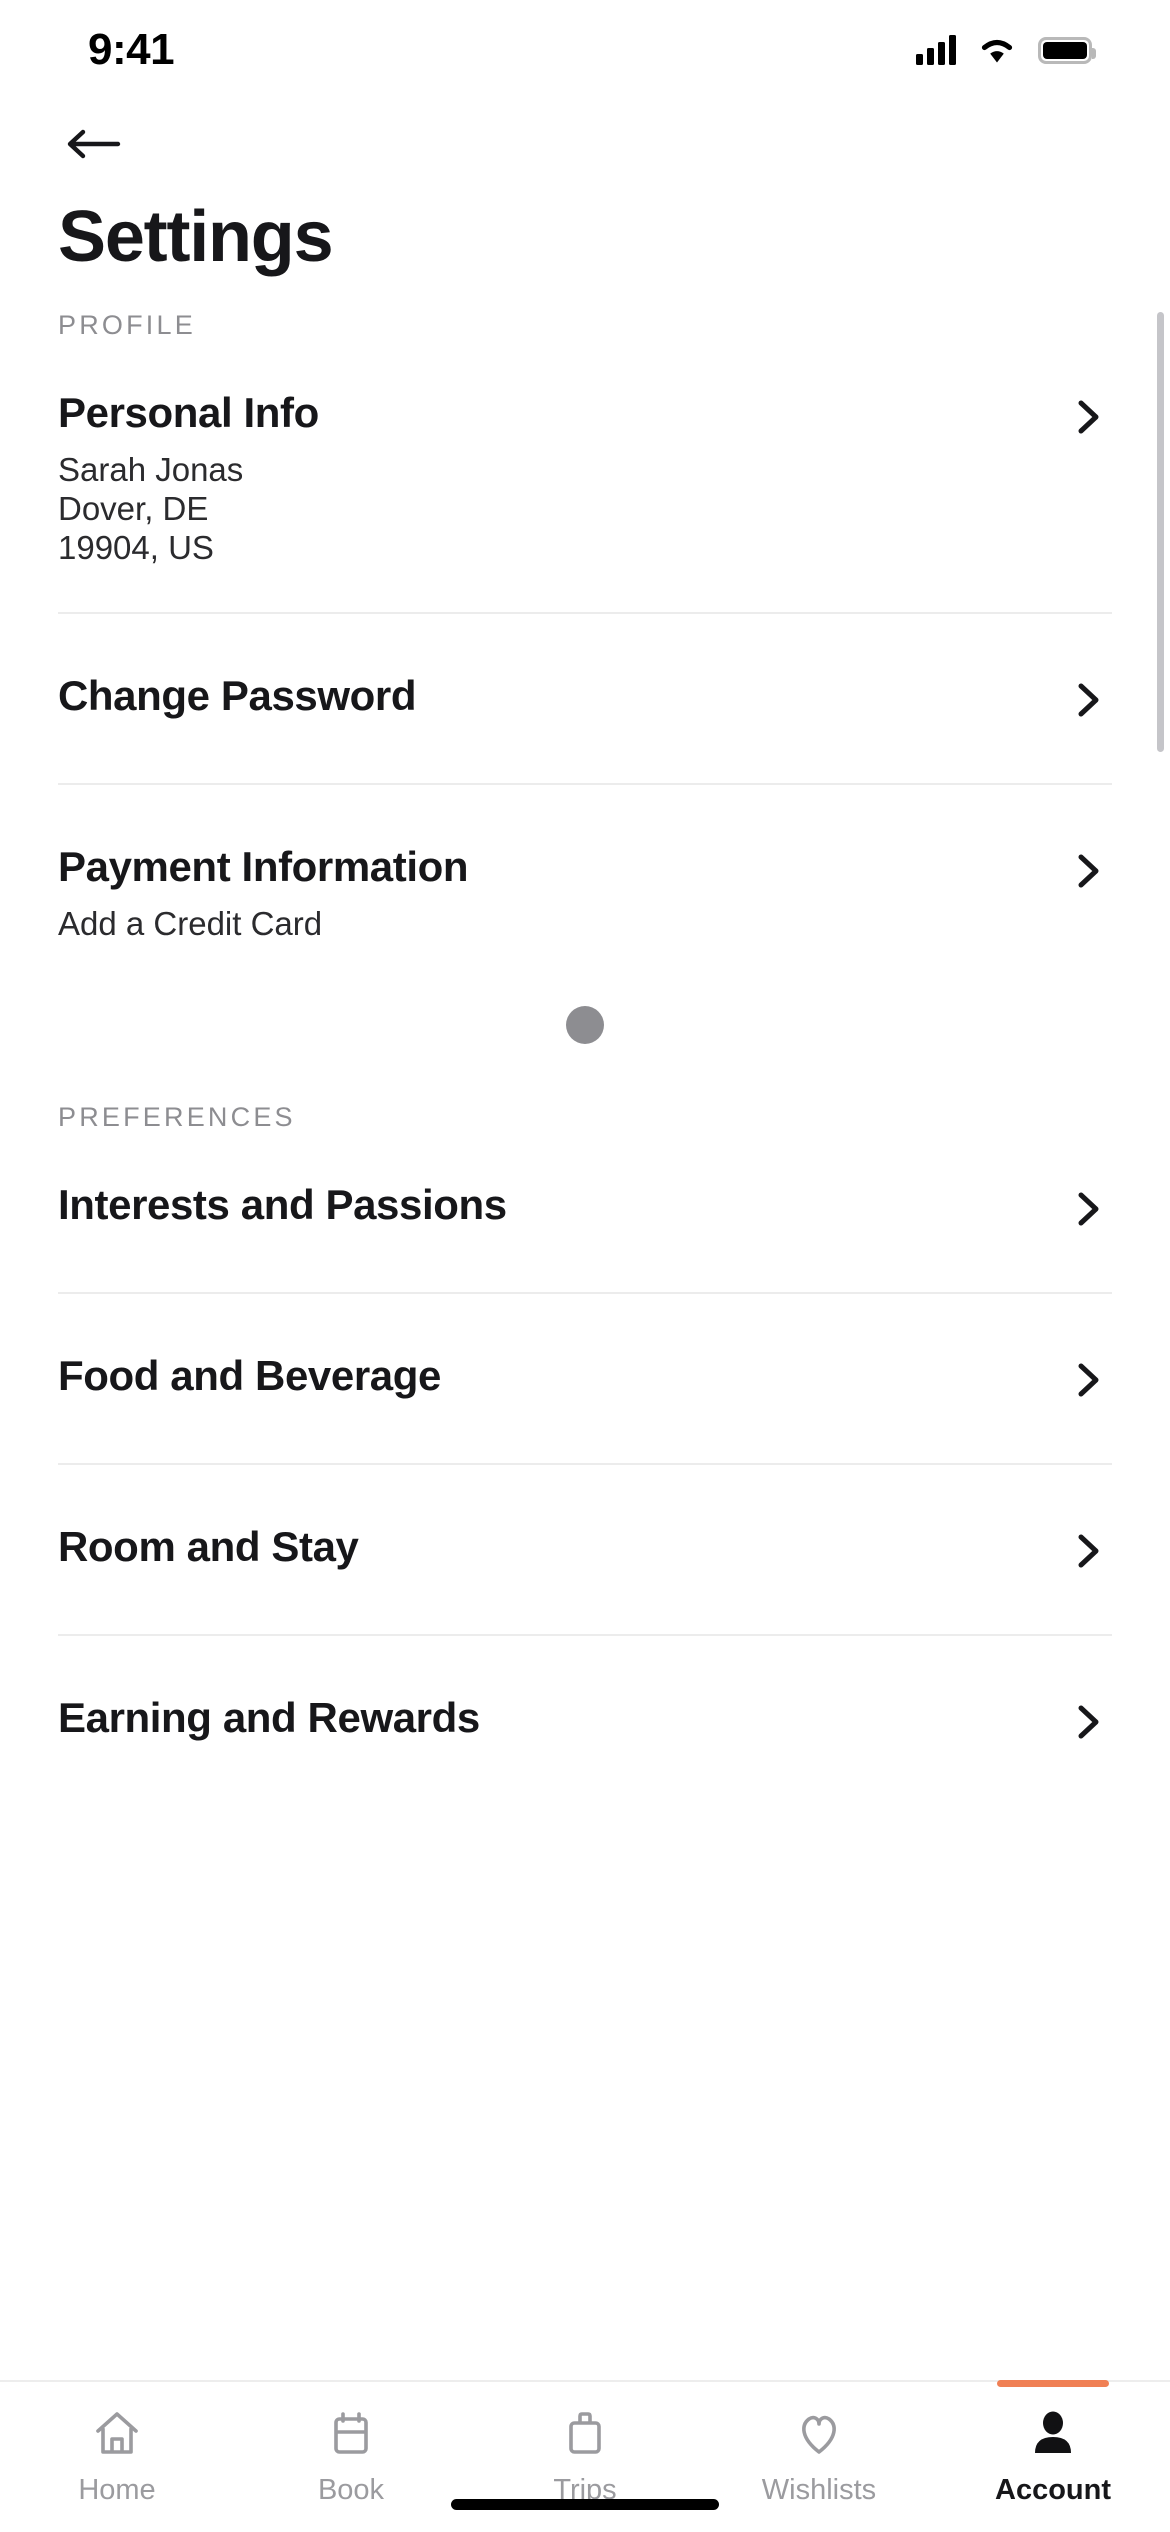 The height and width of the screenshot is (2532, 1170). I want to click on row-main: Earning and Rewards, so click(565, 1718).